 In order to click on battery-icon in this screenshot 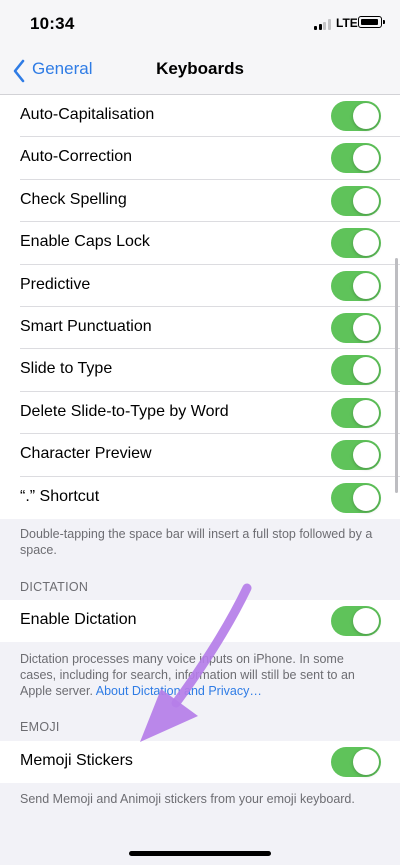, I will do `click(371, 22)`.